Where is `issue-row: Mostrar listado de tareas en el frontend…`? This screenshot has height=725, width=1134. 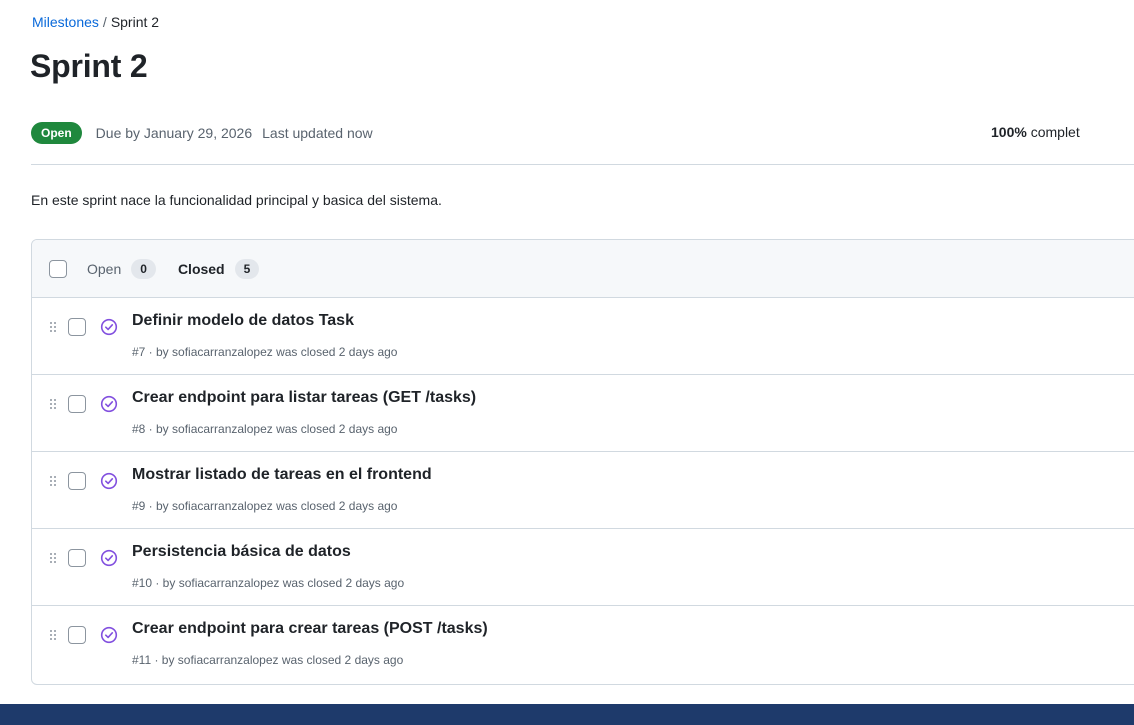 issue-row: Mostrar listado de tareas en el frontend… is located at coordinates (583, 490).